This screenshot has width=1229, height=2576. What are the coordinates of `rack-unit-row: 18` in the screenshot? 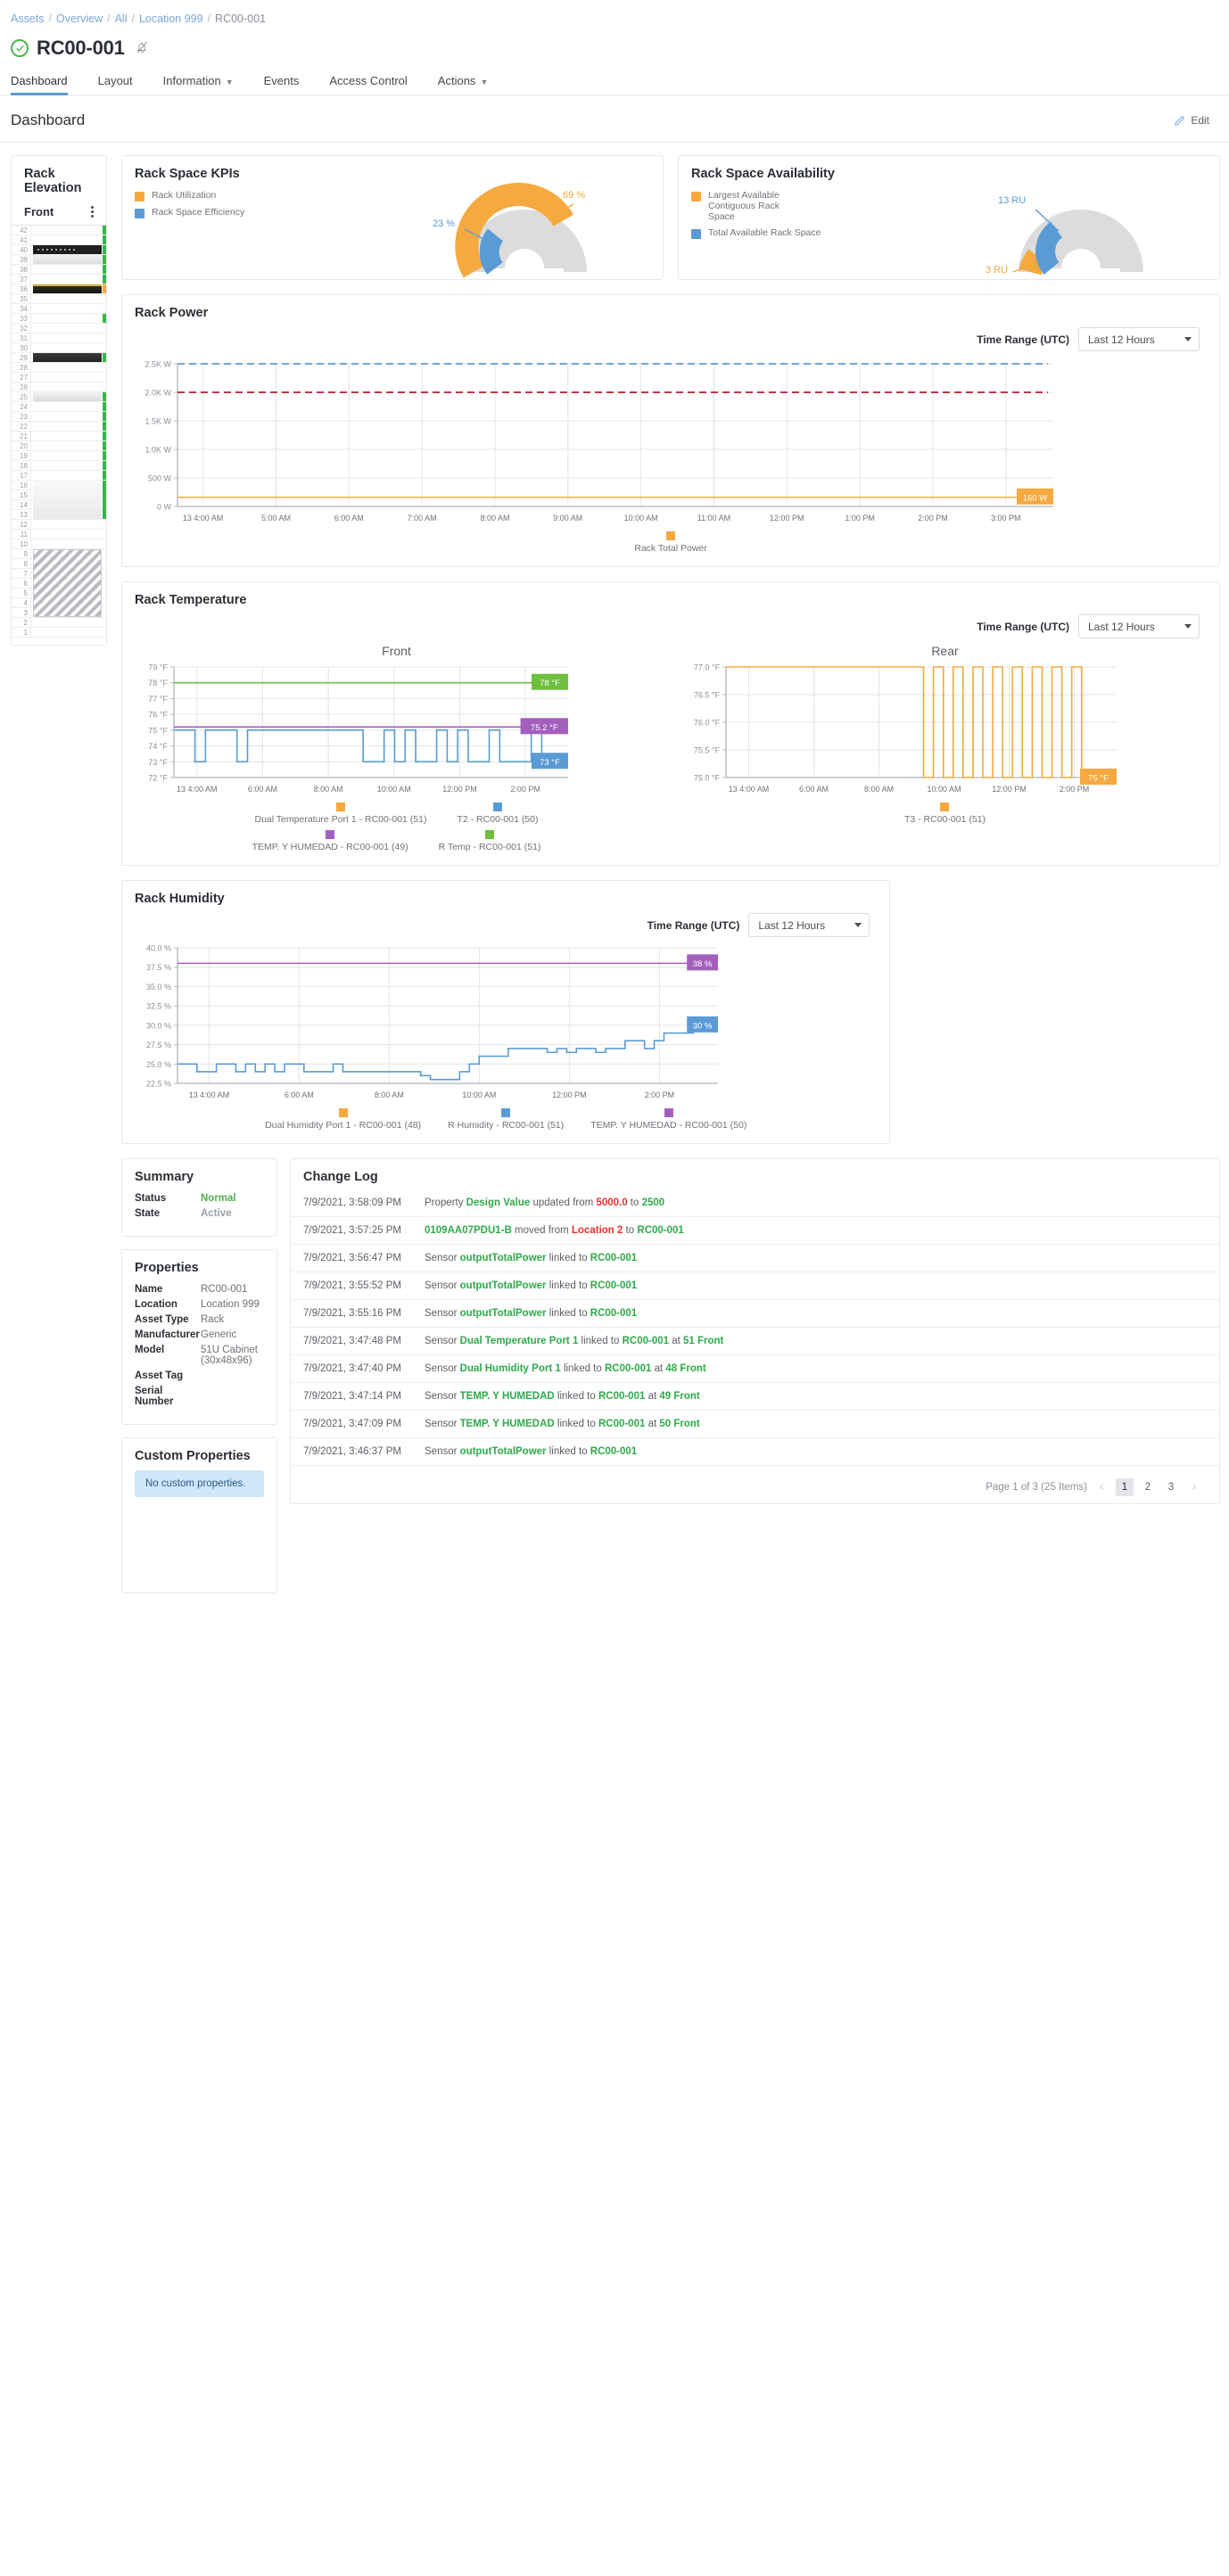 It's located at (59, 466).